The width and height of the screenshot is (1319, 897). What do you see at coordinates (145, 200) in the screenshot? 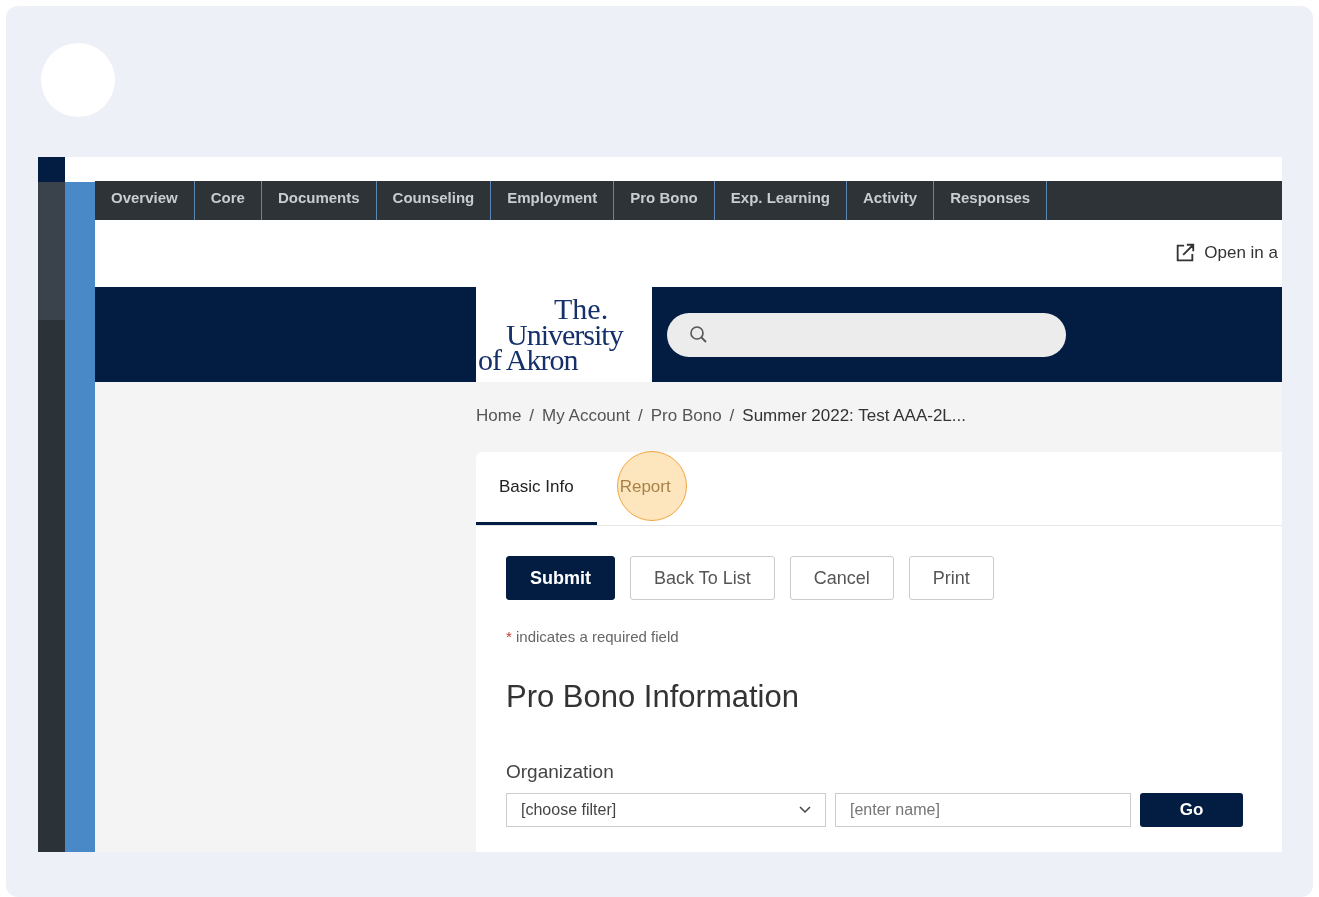
I see `nav-tab: Overview` at bounding box center [145, 200].